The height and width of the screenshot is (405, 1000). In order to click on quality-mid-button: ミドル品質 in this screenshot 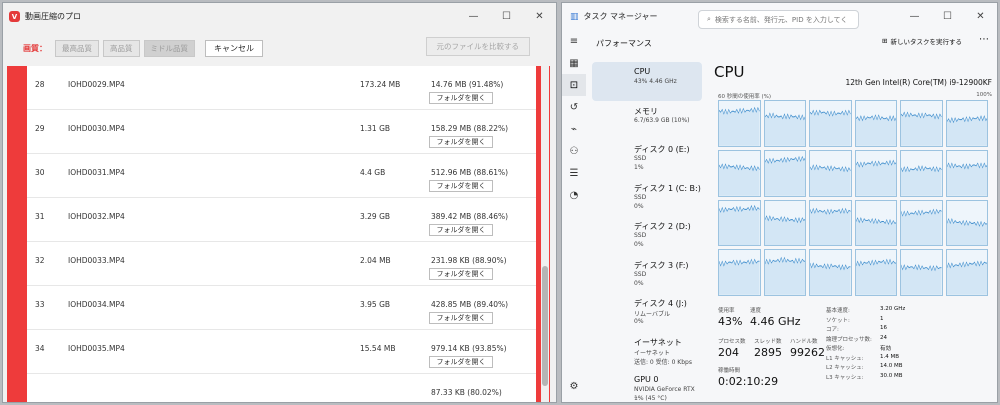, I will do `click(169, 48)`.